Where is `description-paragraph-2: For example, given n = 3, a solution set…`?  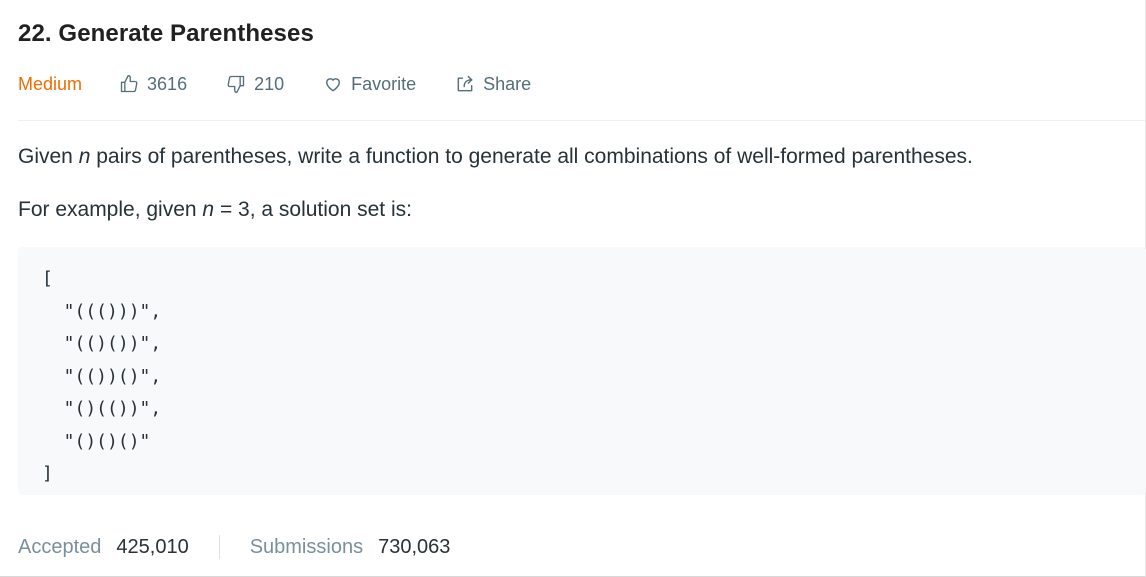 description-paragraph-2: For example, given n = 3, a solution set… is located at coordinates (215, 210).